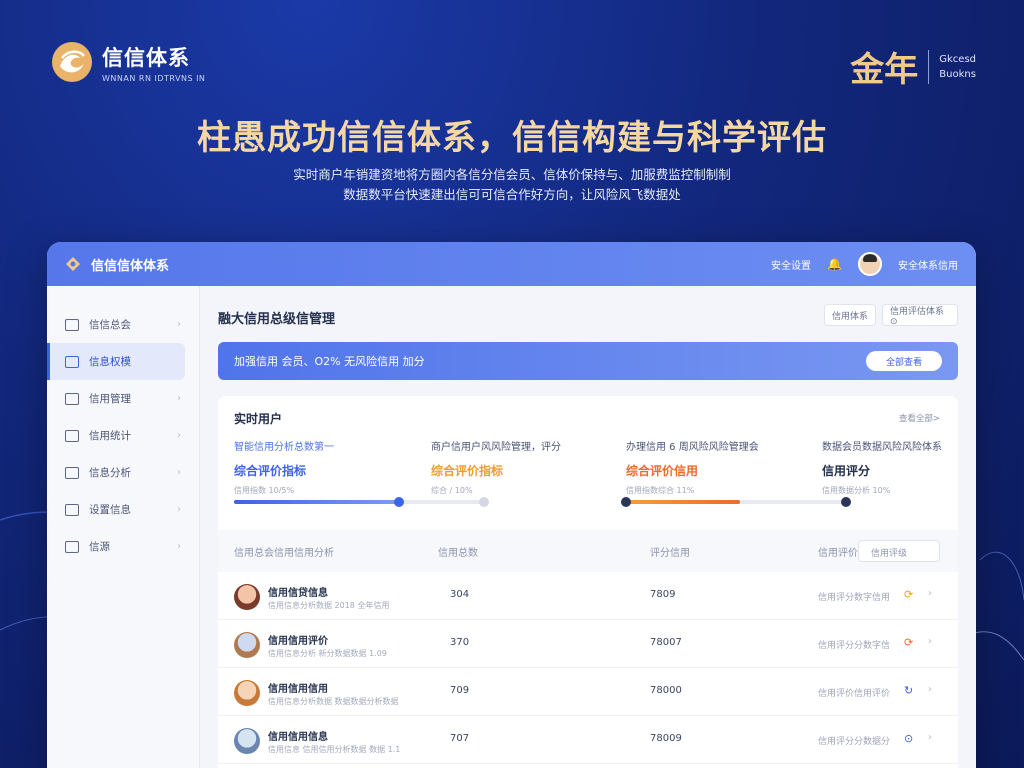  Describe the element at coordinates (460, 642) in the screenshot. I see `row-total: 370` at that location.